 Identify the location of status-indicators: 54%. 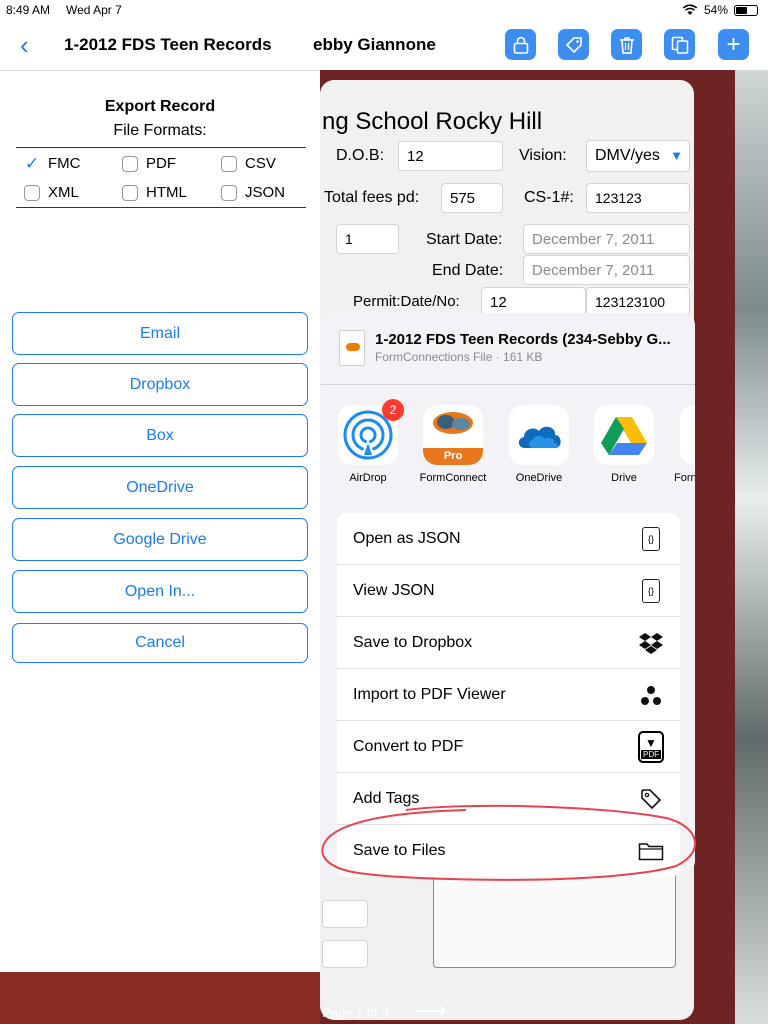
(720, 10).